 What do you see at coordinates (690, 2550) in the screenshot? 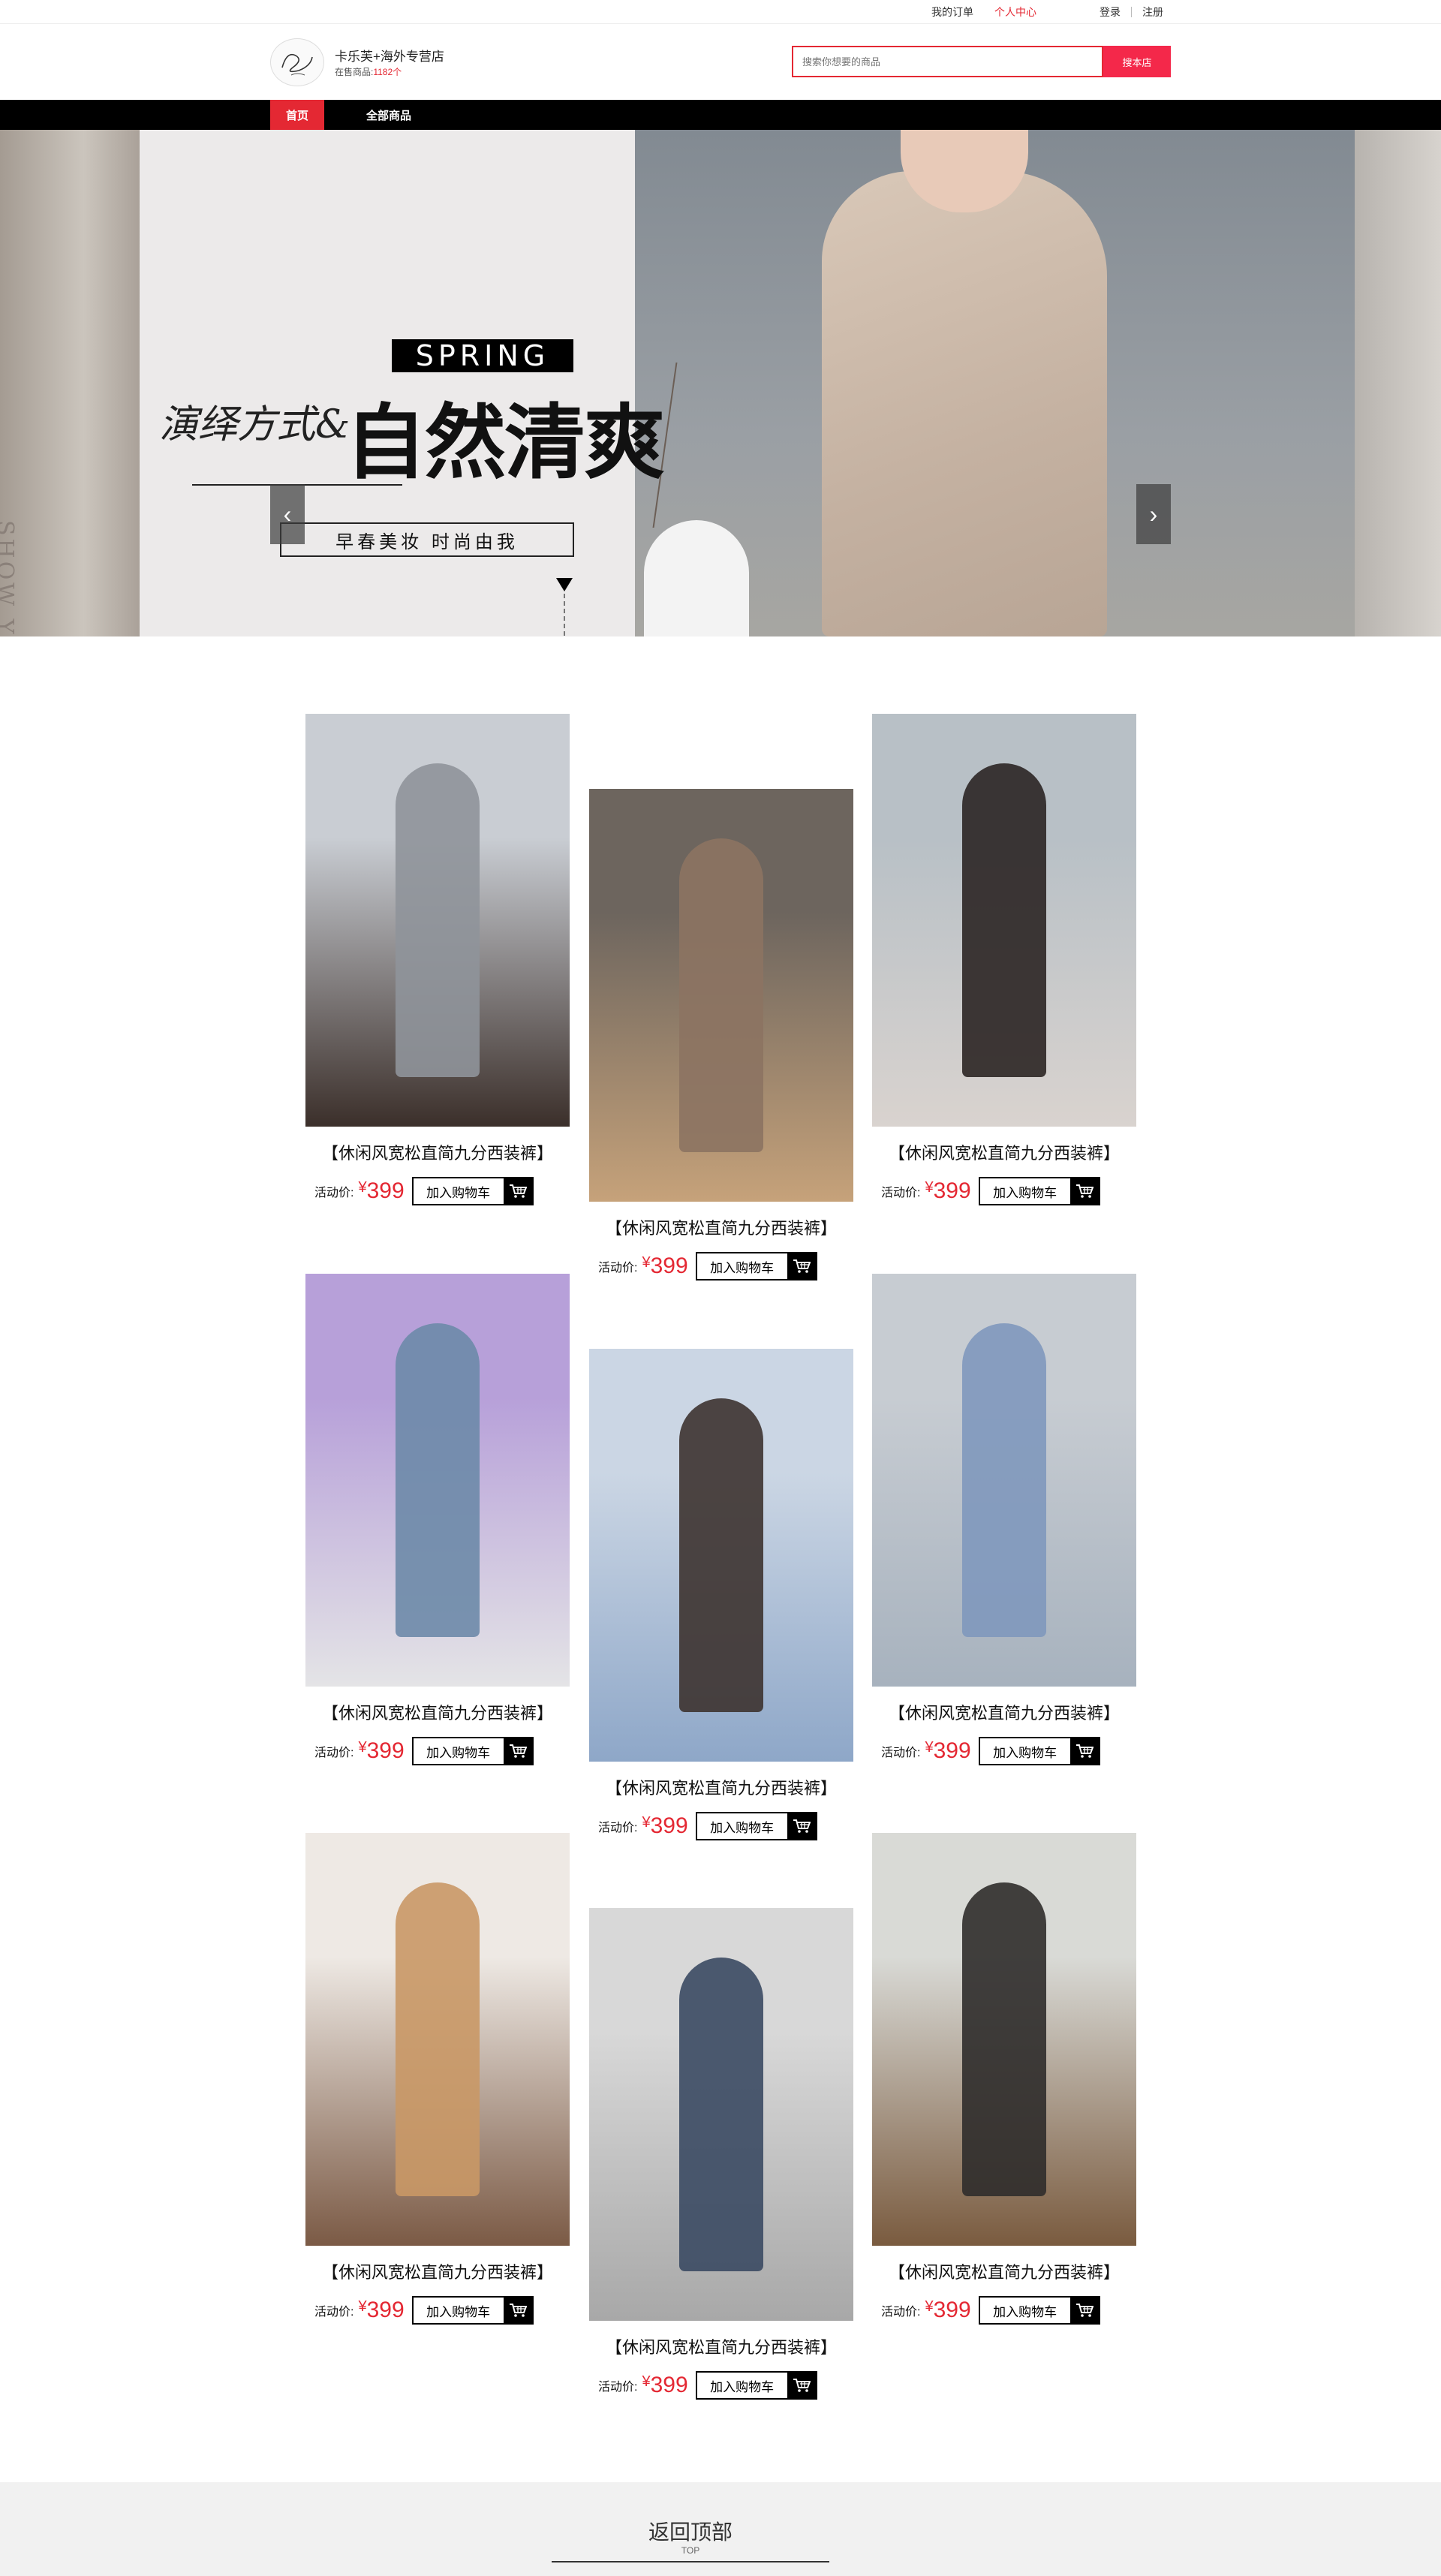
I see `back-to-top-sub: TOP` at bounding box center [690, 2550].